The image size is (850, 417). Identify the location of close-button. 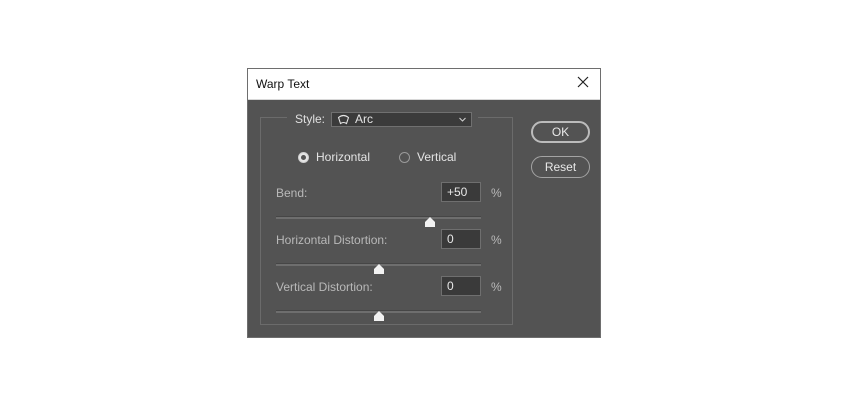
(583, 84).